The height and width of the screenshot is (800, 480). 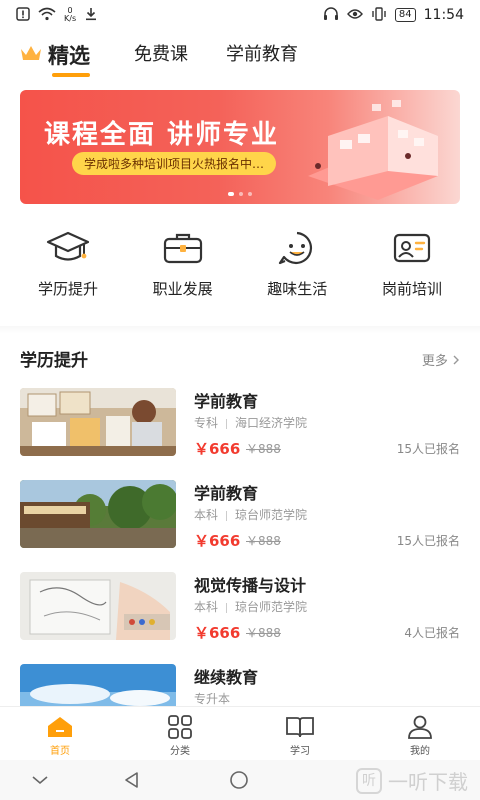 I want to click on category-label: 学历提升, so click(x=67, y=289).